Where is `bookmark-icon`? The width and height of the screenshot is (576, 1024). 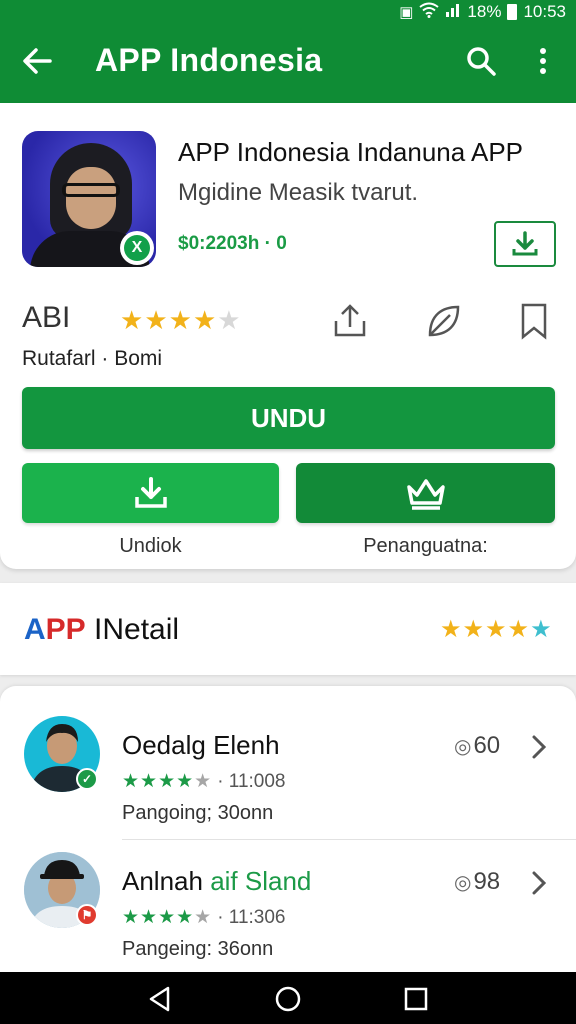
bookmark-icon is located at coordinates (534, 321).